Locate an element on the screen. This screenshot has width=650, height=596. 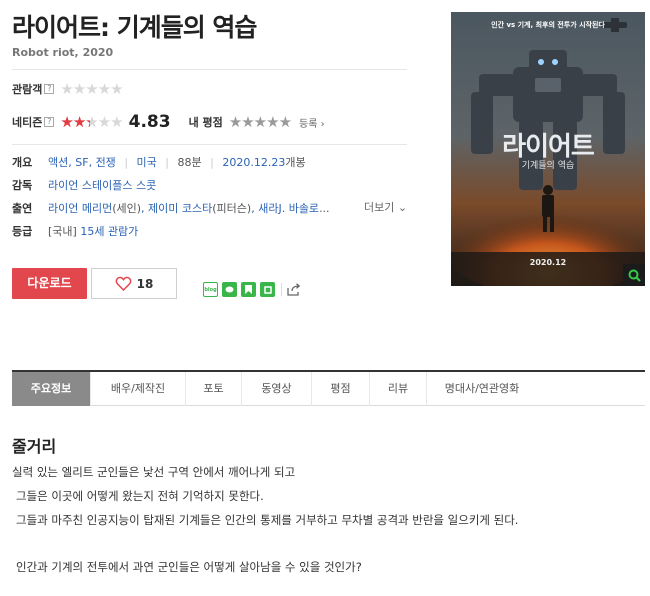
chevron-down-icon: ⌄ is located at coordinates (402, 207).